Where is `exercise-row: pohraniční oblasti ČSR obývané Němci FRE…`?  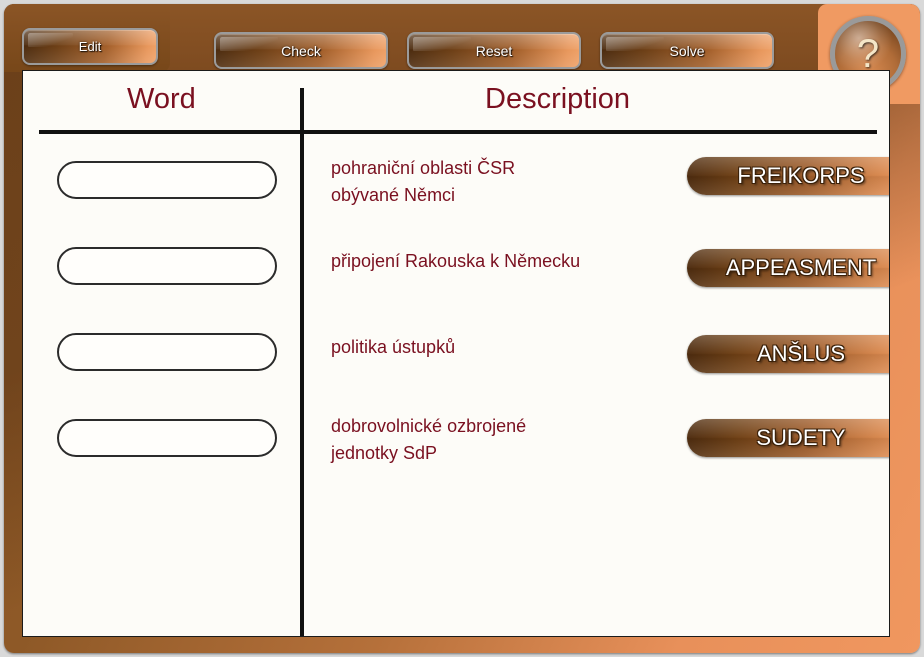
exercise-row: pohraniční oblasti ČSR obývané Němci FRE… is located at coordinates (456, 188).